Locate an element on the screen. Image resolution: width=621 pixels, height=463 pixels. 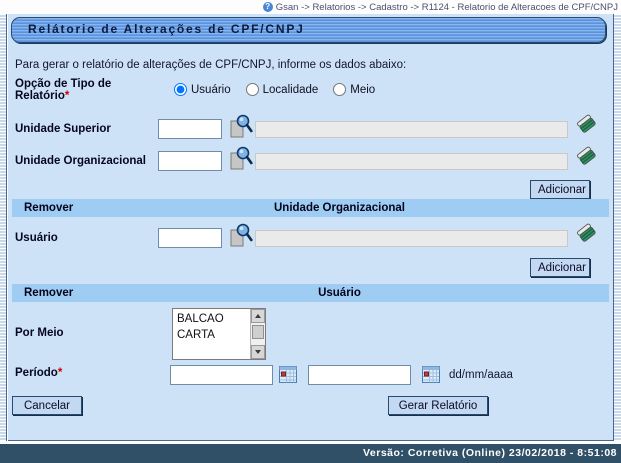
unidade-superior-search-button is located at coordinates (241, 127).